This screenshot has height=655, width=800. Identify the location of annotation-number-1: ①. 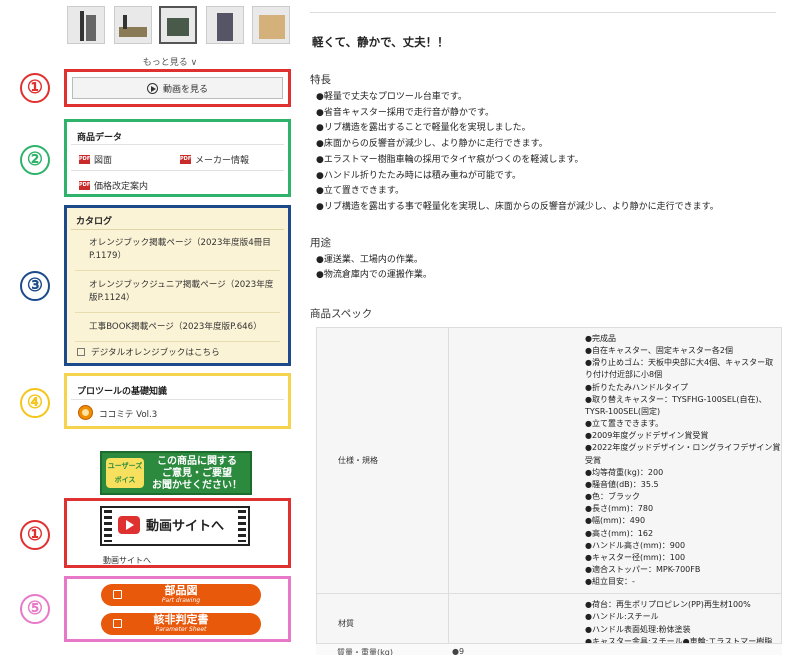
(35, 88).